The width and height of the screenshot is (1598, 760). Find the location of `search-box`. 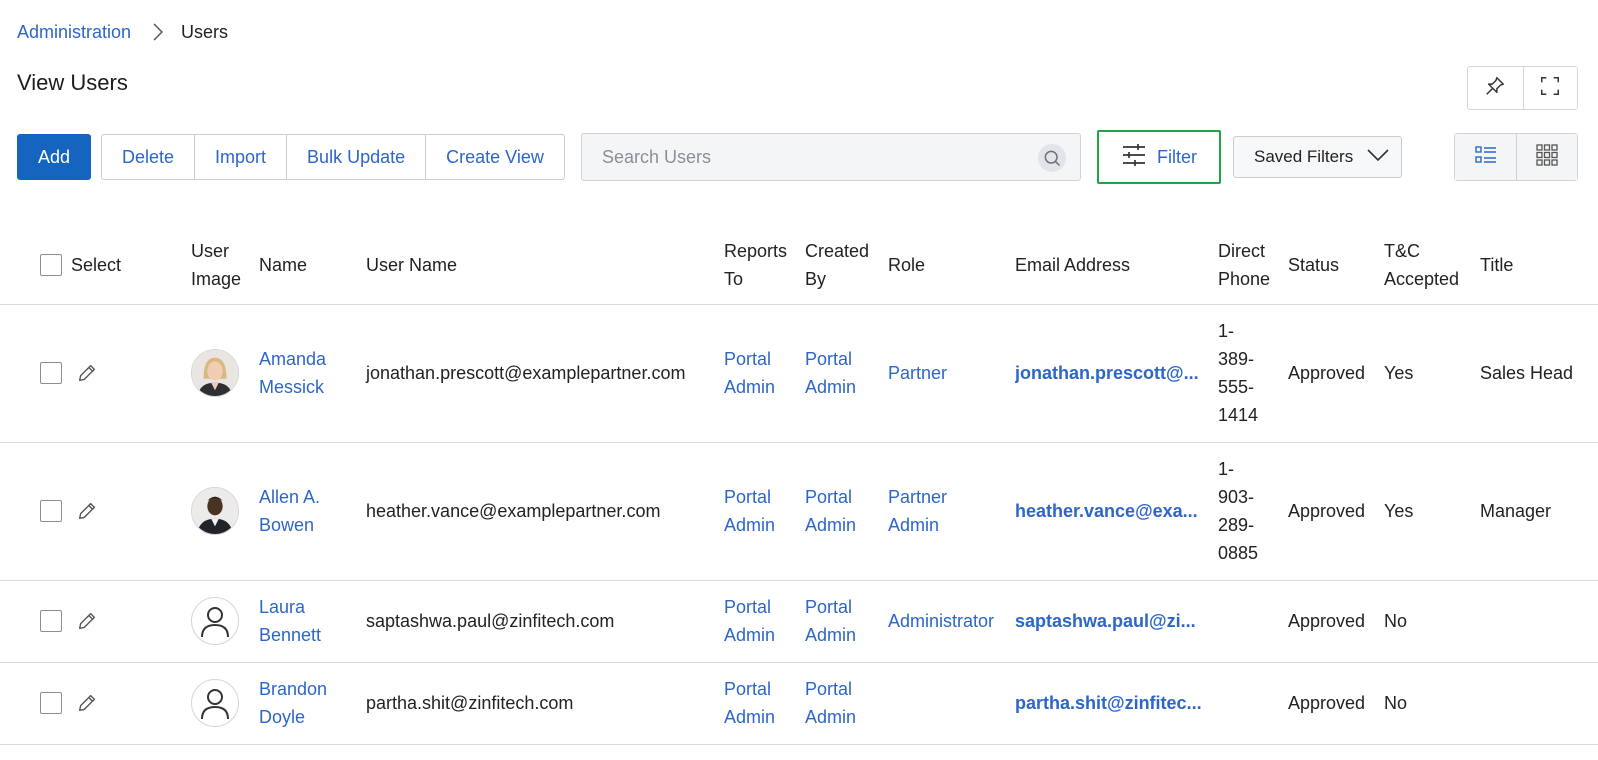

search-box is located at coordinates (831, 157).